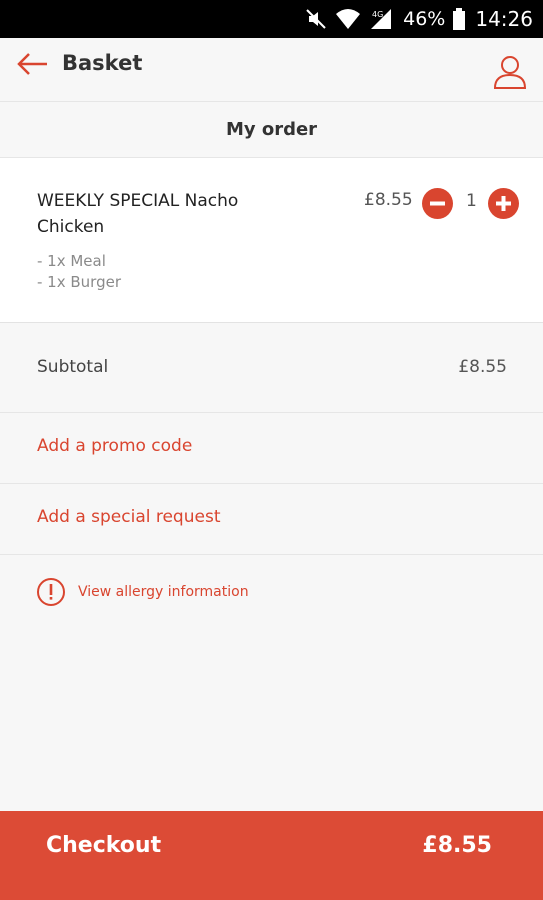 Image resolution: width=543 pixels, height=900 pixels. I want to click on mute-icon, so click(316, 19).